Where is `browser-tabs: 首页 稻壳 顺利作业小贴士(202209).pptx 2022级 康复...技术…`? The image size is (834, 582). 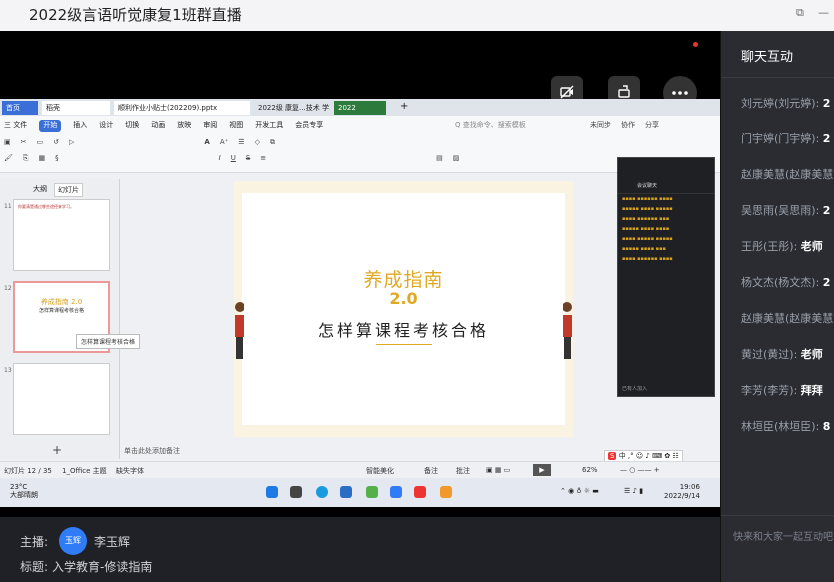
browser-tabs: 首页 稻壳 顺利作业小贴士(202209).pptx 2022级 康复...技术… is located at coordinates (360, 107).